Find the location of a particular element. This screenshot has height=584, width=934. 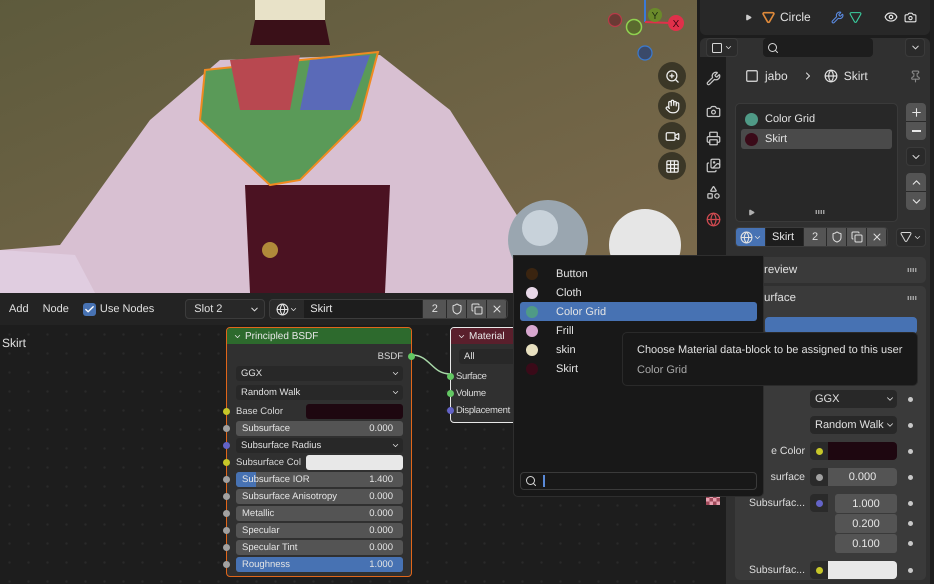

socket-label: Subsurface Col is located at coordinates (269, 462).